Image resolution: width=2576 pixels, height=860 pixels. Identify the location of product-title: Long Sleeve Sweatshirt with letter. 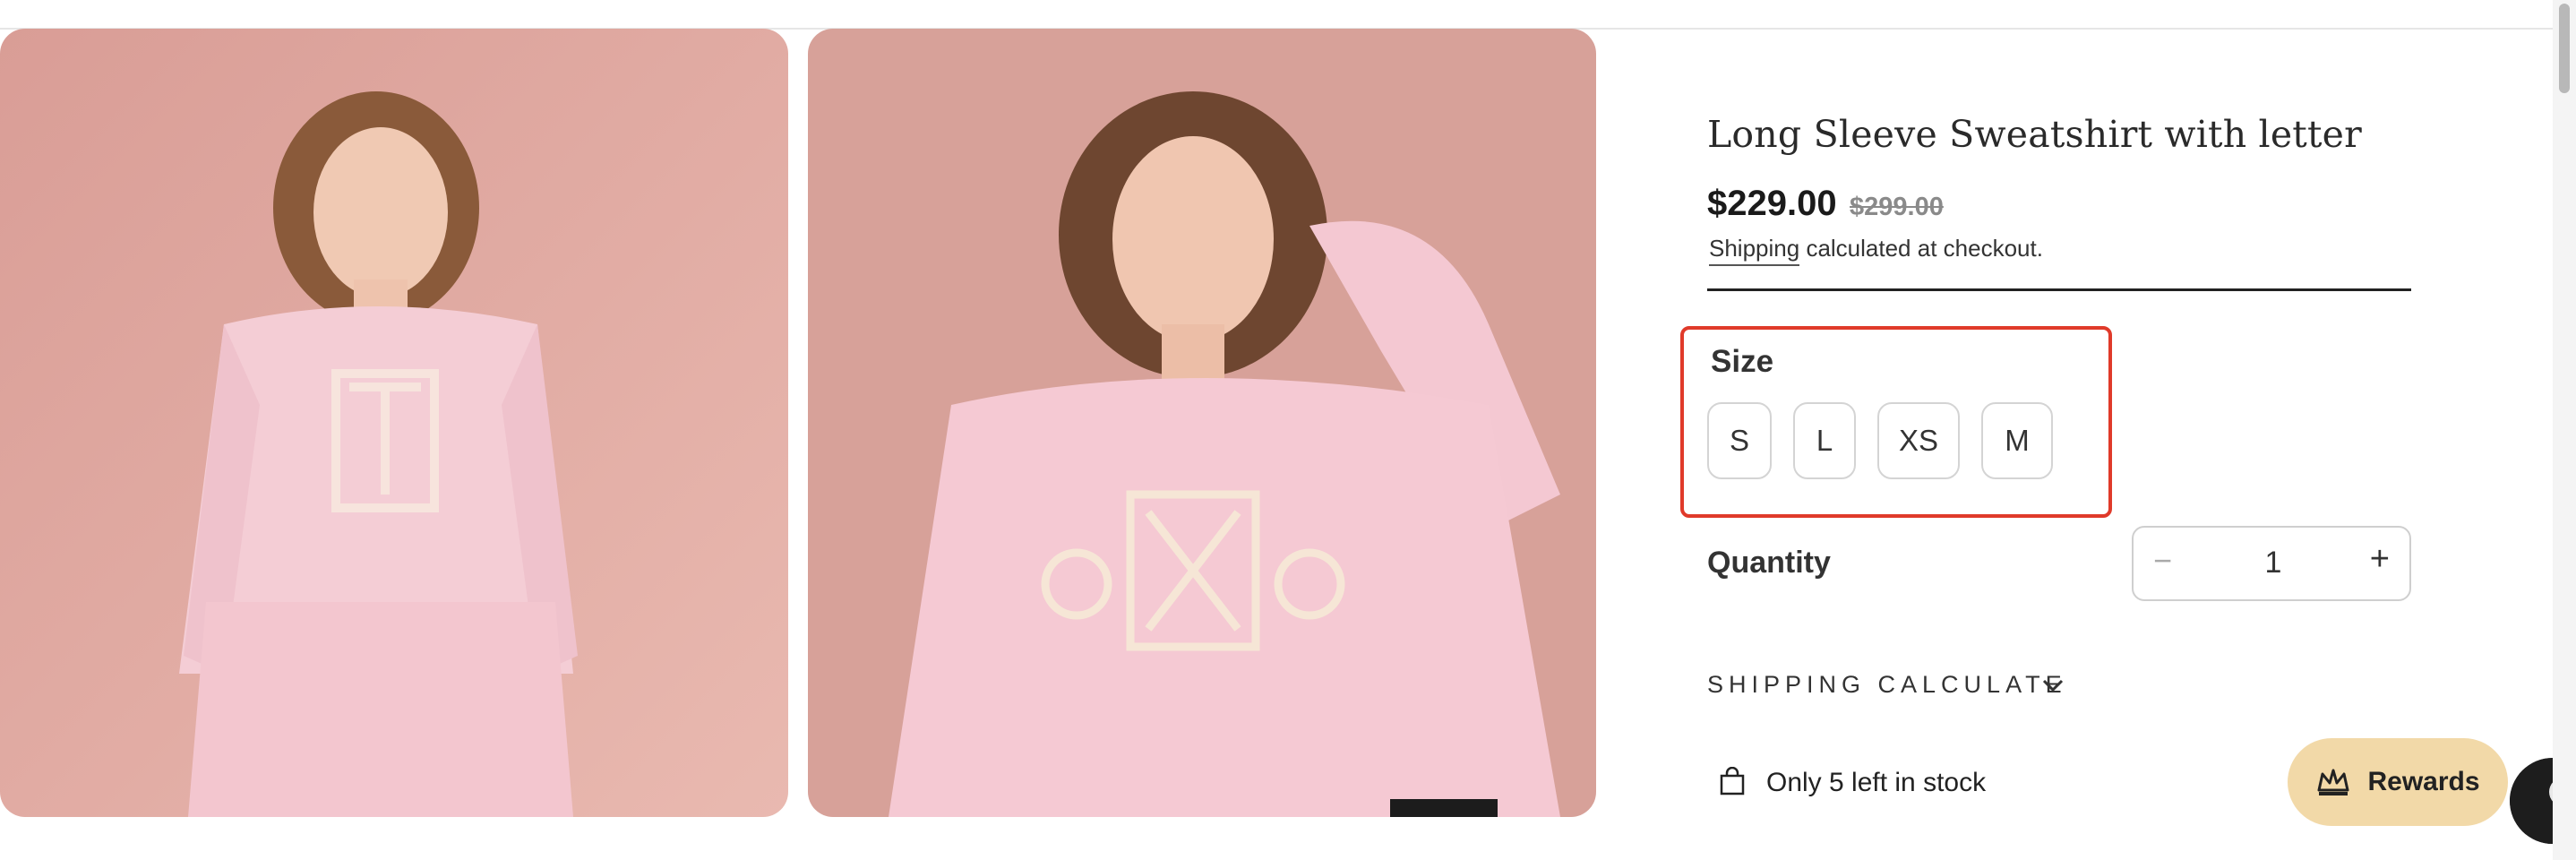
(2034, 134).